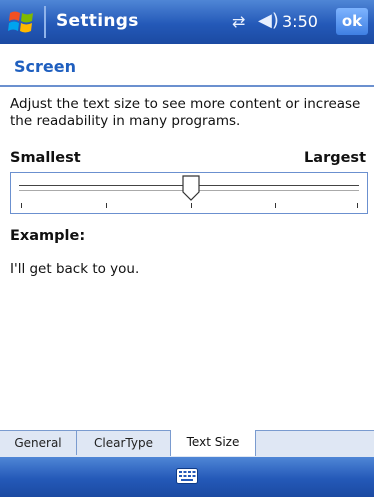 This screenshot has height=497, width=374. Describe the element at coordinates (75, 269) in the screenshot. I see `example-text: I'll get back to you.` at that location.